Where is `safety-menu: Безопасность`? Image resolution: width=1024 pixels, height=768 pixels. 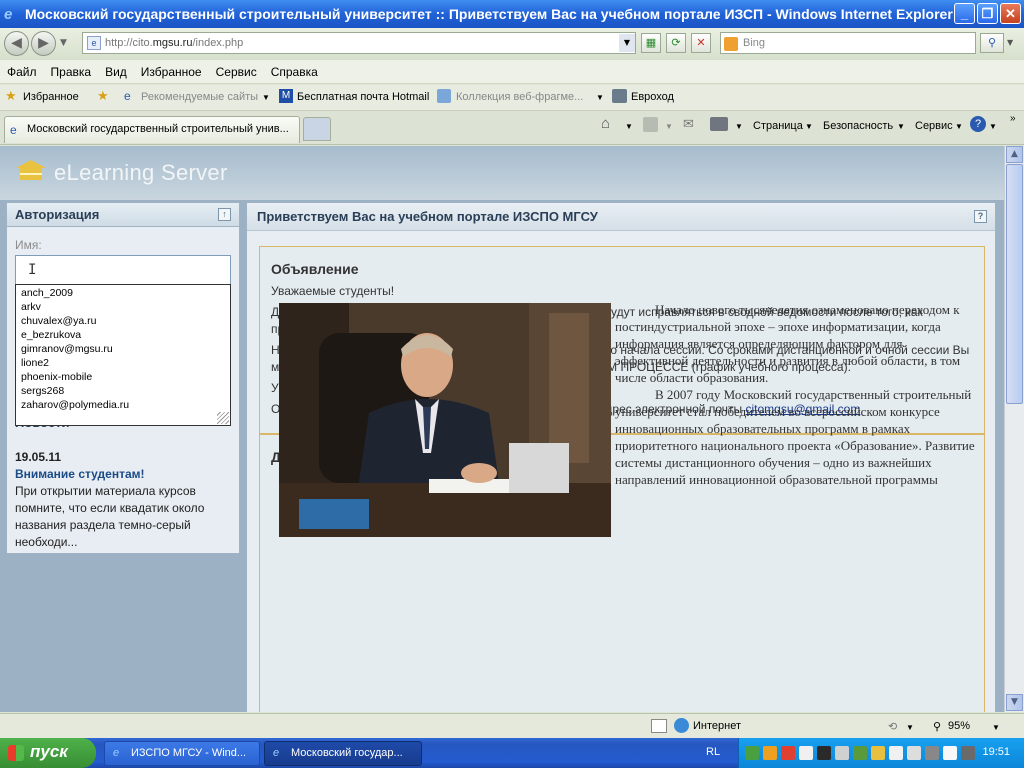 safety-menu: Безопасность is located at coordinates (858, 126).